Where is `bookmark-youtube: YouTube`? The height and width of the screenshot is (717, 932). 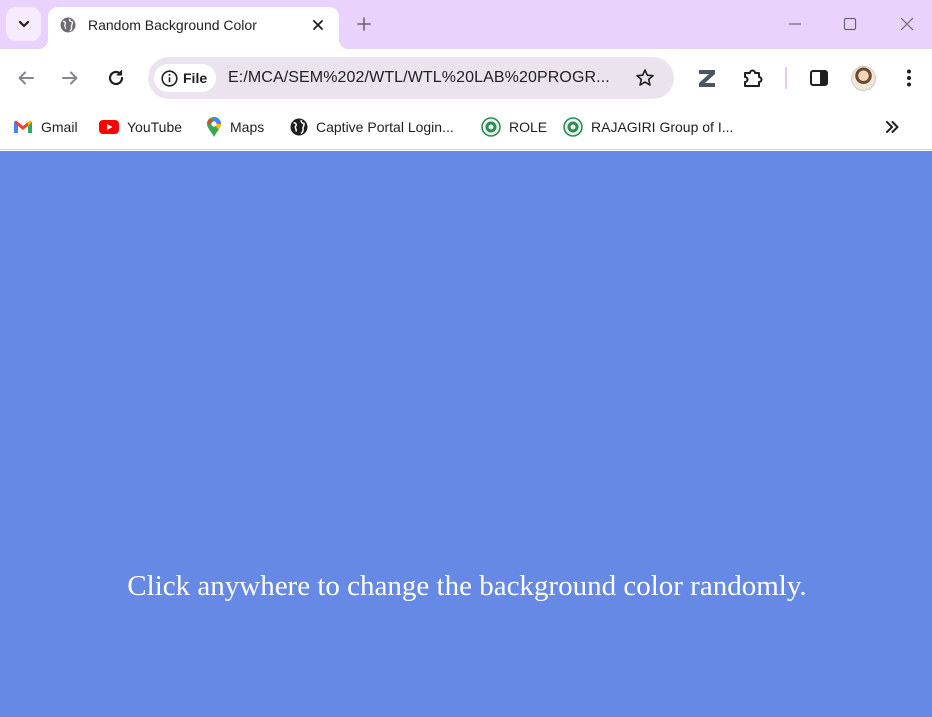 bookmark-youtube: YouTube is located at coordinates (140, 127).